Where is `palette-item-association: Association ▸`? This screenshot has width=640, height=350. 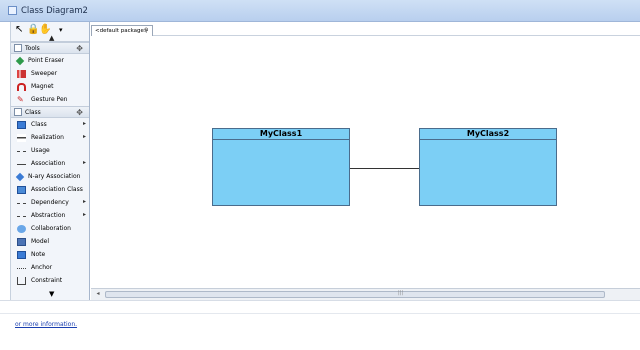 palette-item-association: Association ▸ is located at coordinates (50, 163).